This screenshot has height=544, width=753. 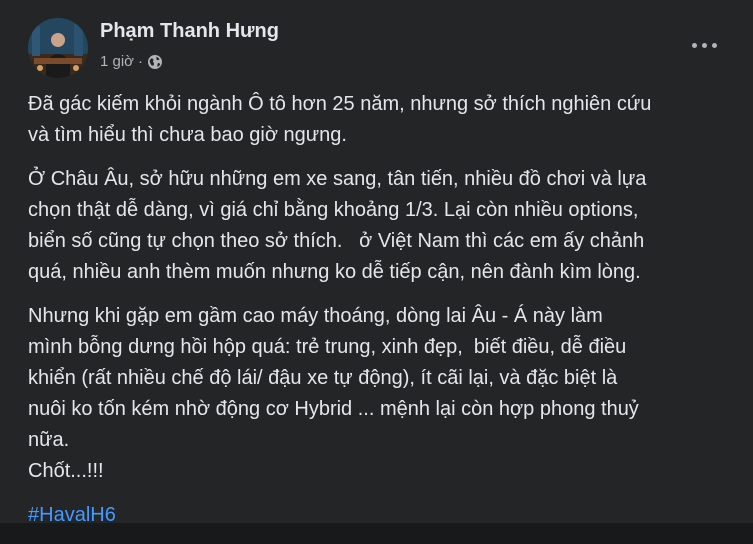 What do you see at coordinates (384, 515) in the screenshot?
I see `post-paragraph: #HavalH6` at bounding box center [384, 515].